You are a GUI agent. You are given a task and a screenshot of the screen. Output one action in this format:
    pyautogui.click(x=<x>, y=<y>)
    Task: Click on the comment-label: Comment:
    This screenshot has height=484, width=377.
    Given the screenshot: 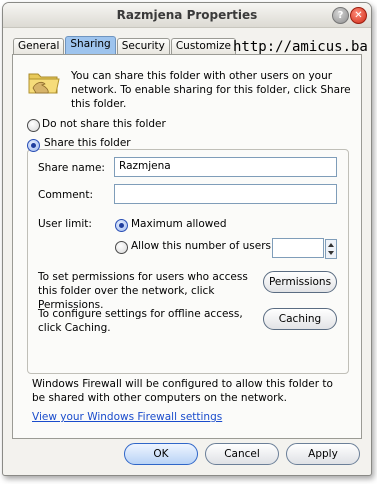 What is the action you would take?
    pyautogui.click(x=65, y=195)
    